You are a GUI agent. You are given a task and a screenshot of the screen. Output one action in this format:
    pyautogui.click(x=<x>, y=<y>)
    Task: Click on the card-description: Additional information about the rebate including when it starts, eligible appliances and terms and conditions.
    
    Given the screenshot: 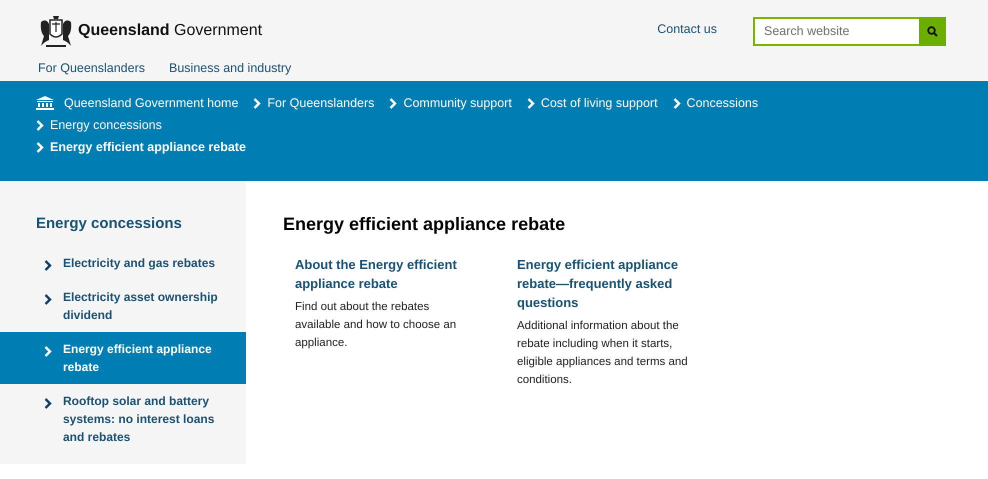 What is the action you would take?
    pyautogui.click(x=603, y=353)
    